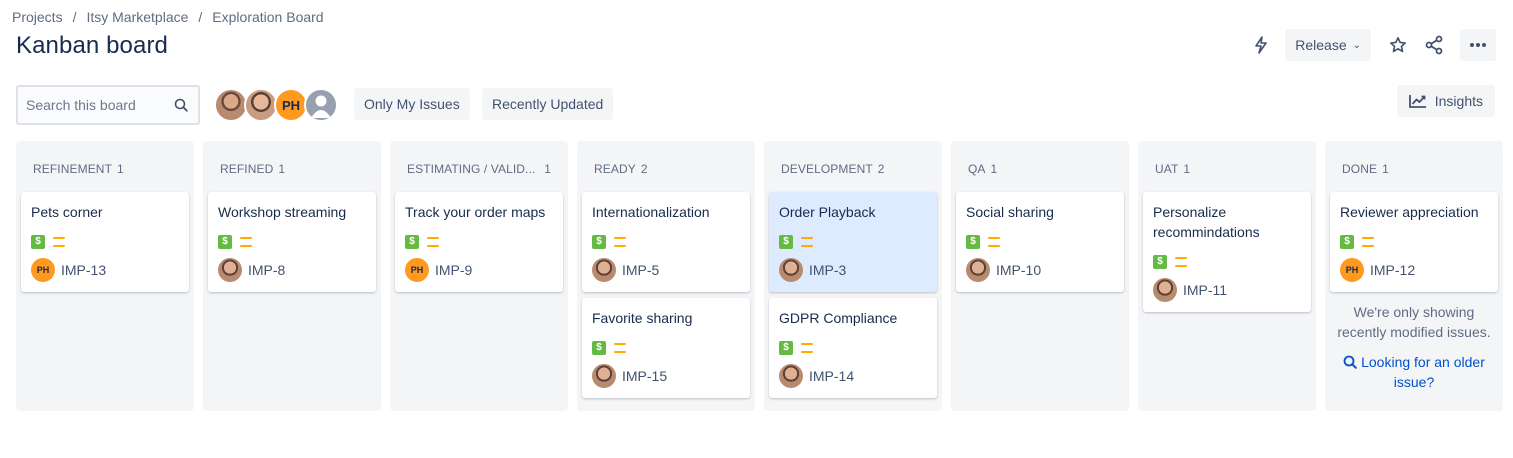  I want to click on more-icon, so click(1478, 45).